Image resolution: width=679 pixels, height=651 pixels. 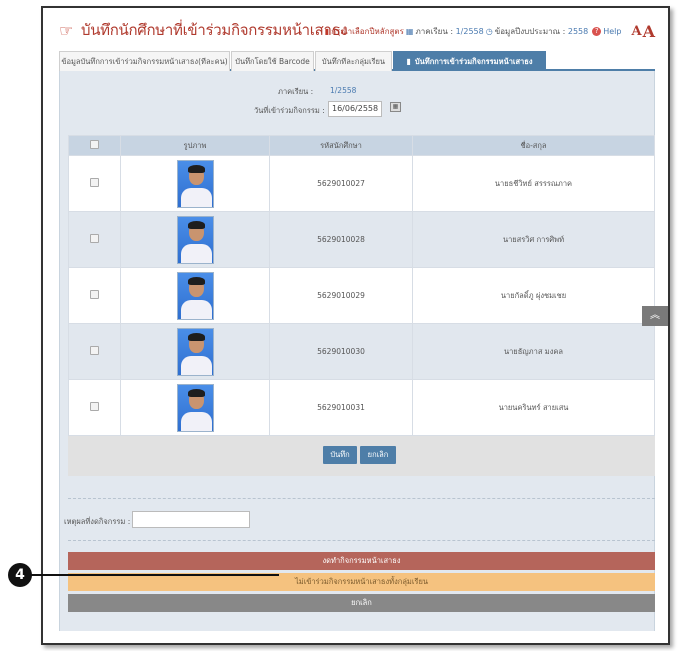 I want to click on help-icon: ?, so click(x=597, y=31).